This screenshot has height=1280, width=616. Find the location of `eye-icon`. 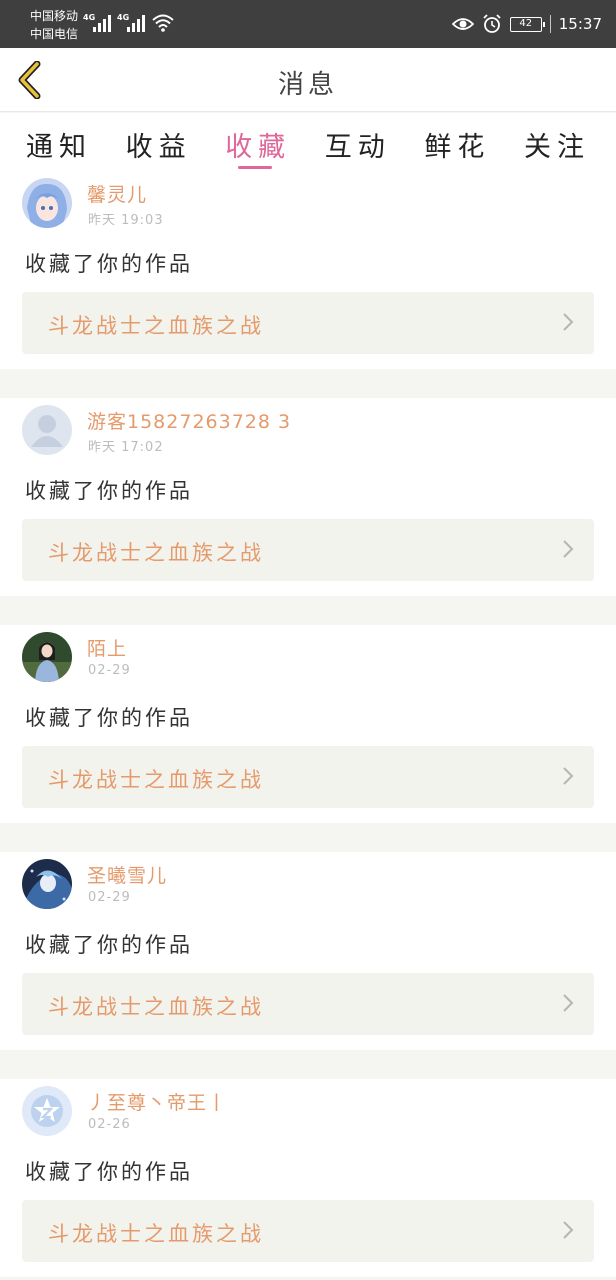

eye-icon is located at coordinates (462, 24).